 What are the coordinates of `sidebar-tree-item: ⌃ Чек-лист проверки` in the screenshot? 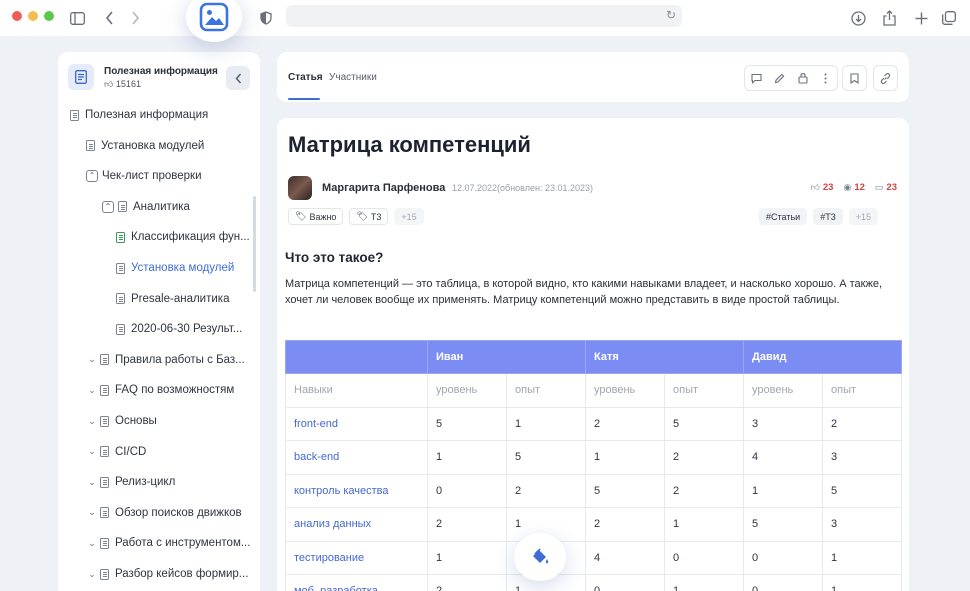 It's located at (144, 176).